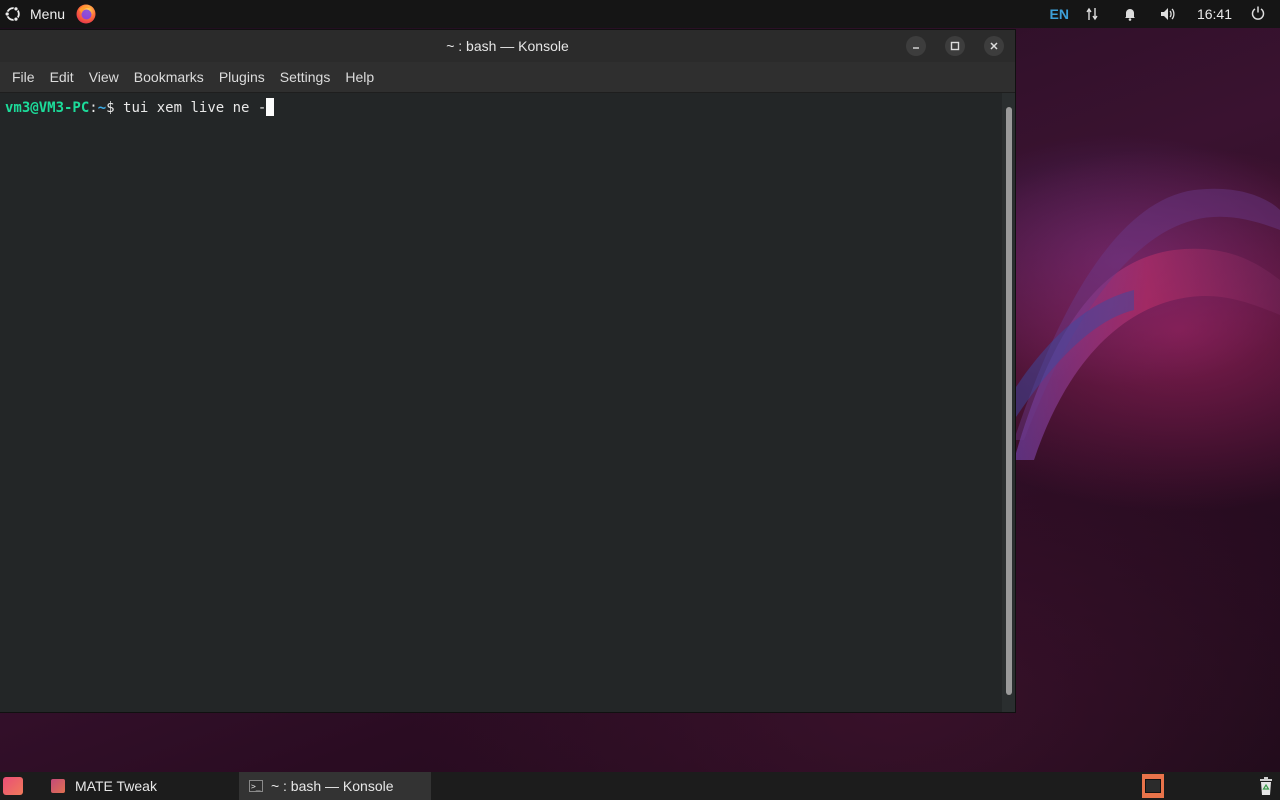 Image resolution: width=1280 pixels, height=800 pixels. I want to click on menu-label: Menu, so click(48, 14).